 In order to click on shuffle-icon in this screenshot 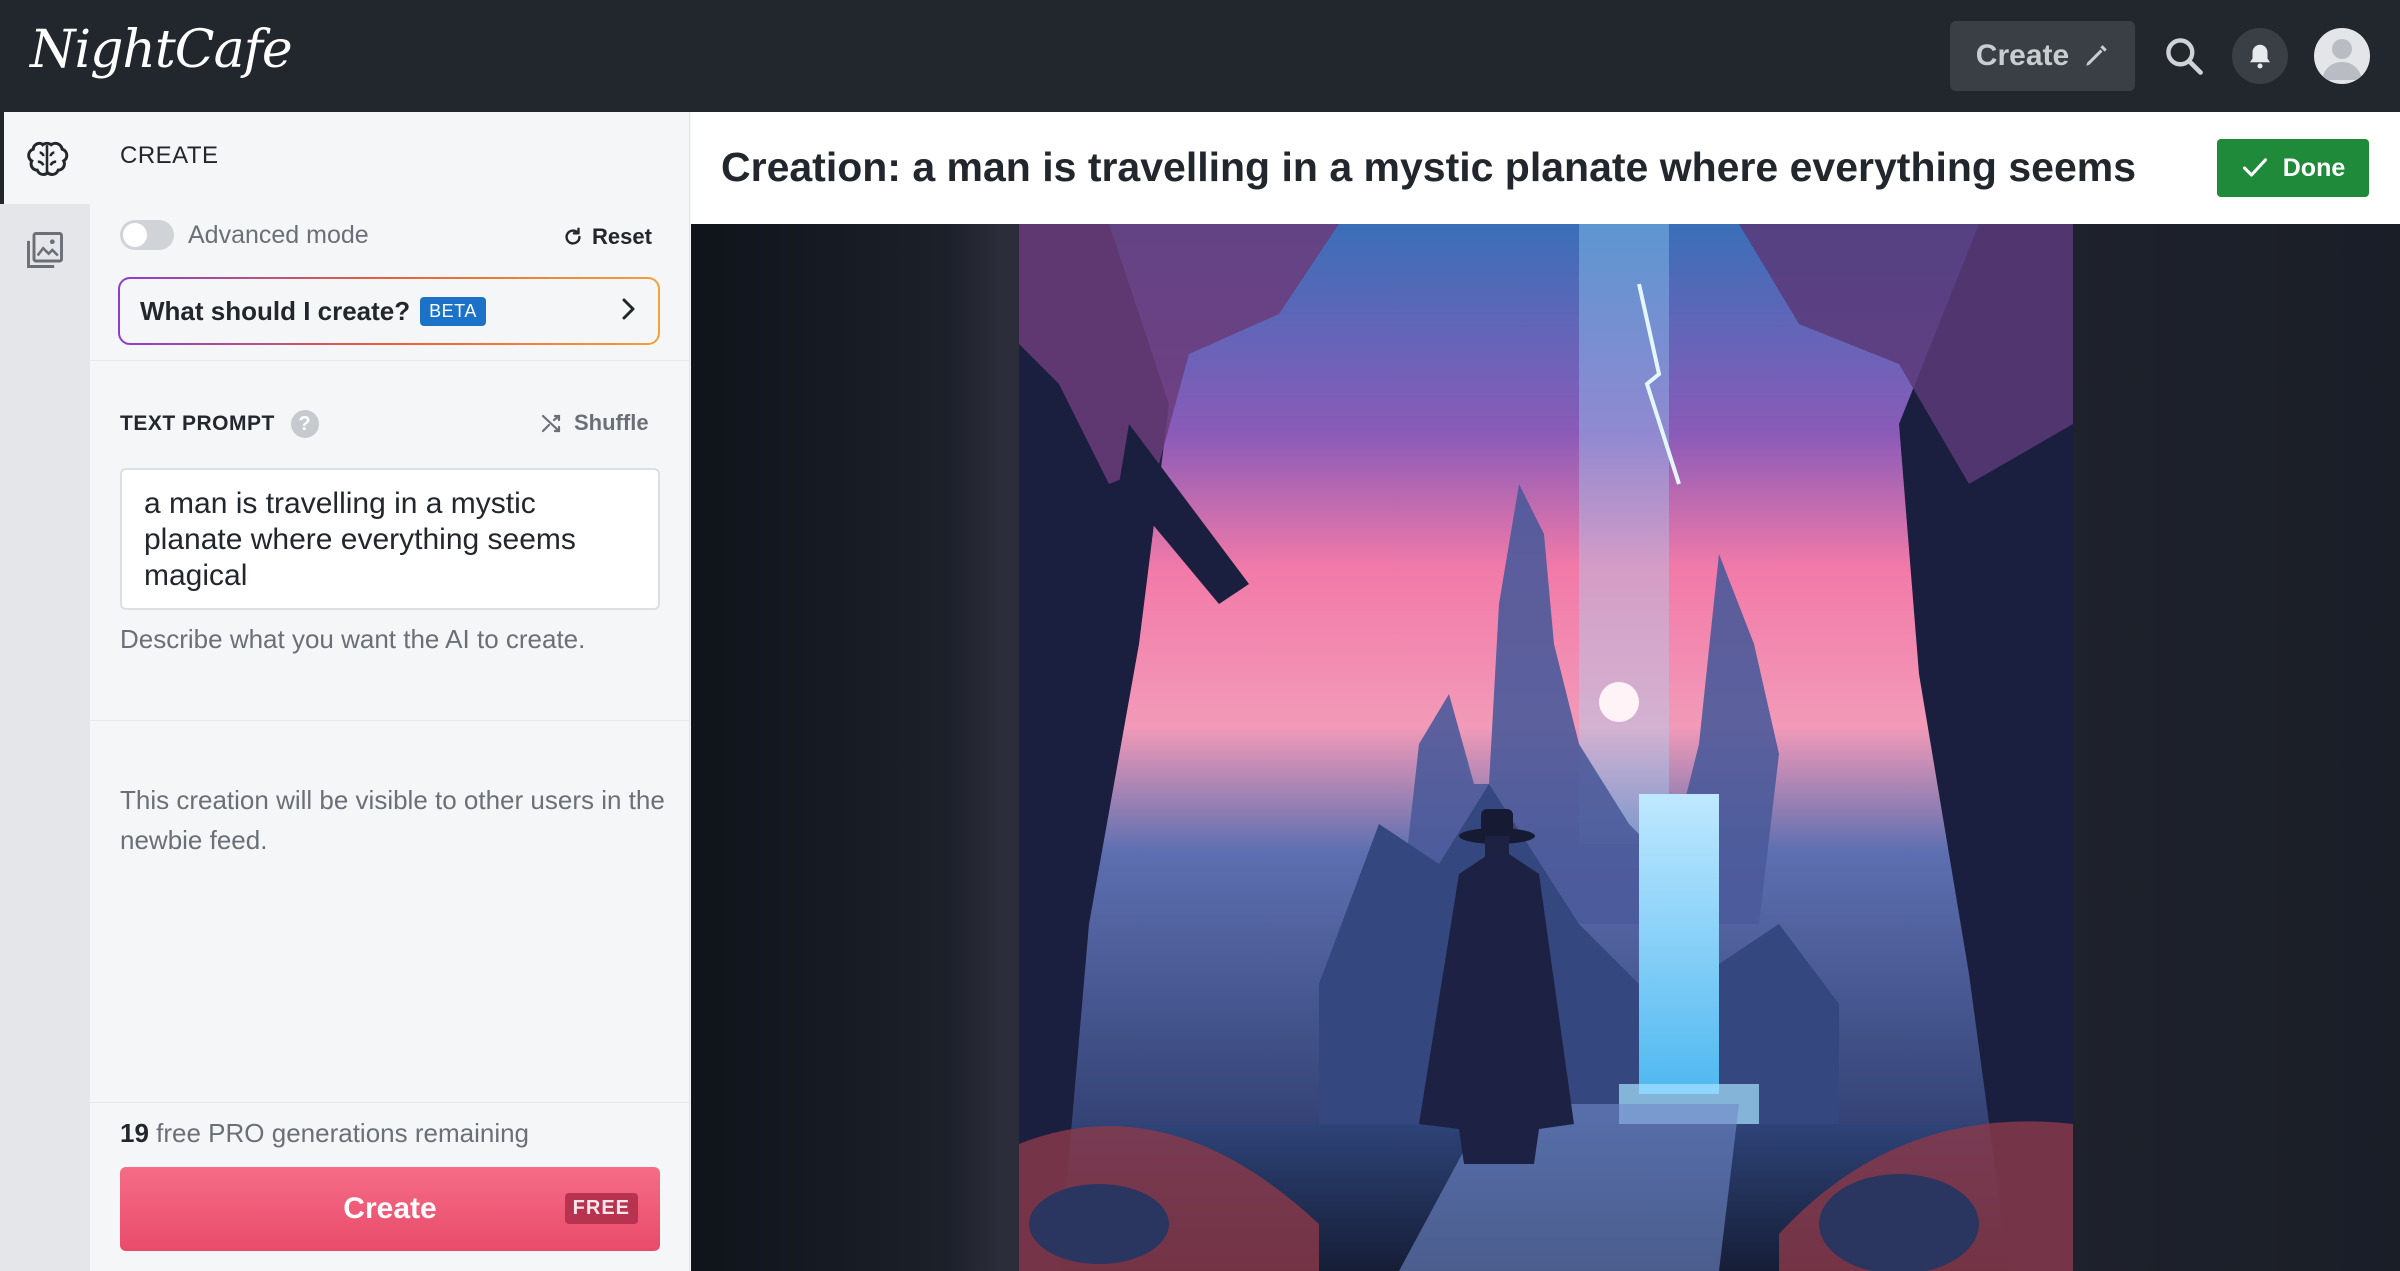, I will do `click(551, 423)`.